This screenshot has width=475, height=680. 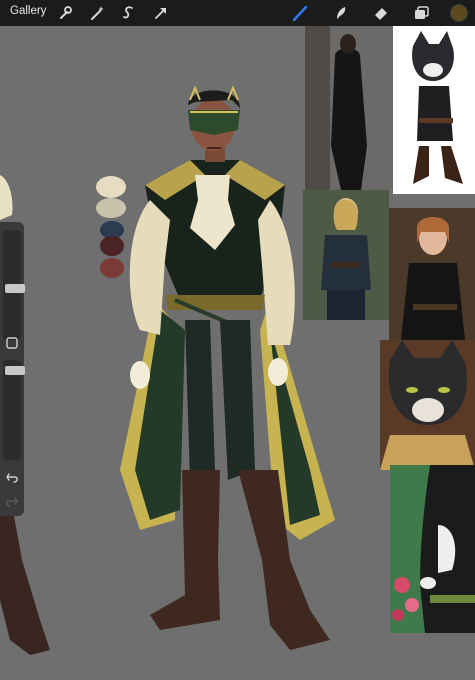 I want to click on brush-opacity-slider, so click(x=14, y=410).